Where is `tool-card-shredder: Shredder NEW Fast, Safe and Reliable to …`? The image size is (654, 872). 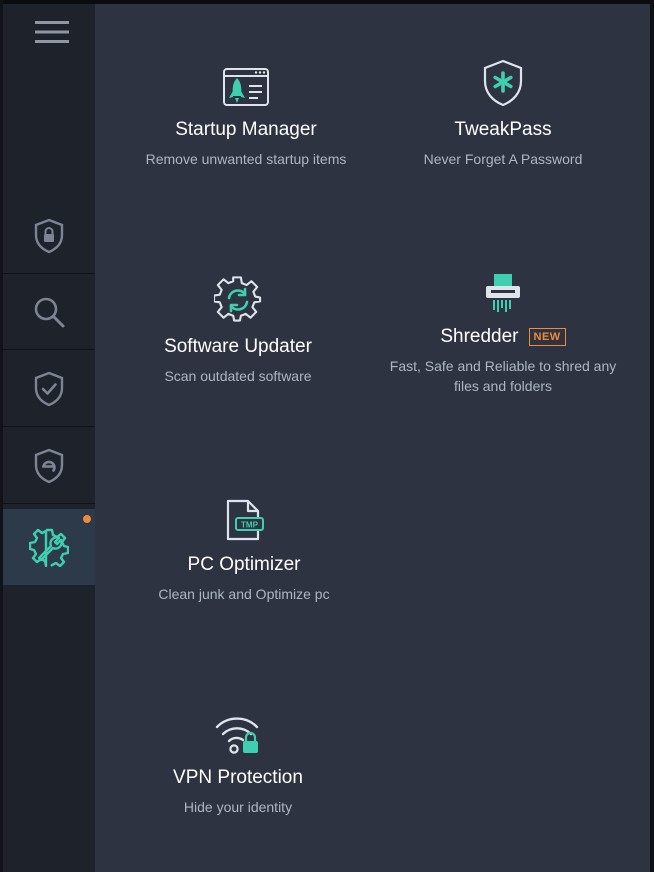
tool-card-shredder: Shredder NEW Fast, Safe and Reliable to … is located at coordinates (503, 331).